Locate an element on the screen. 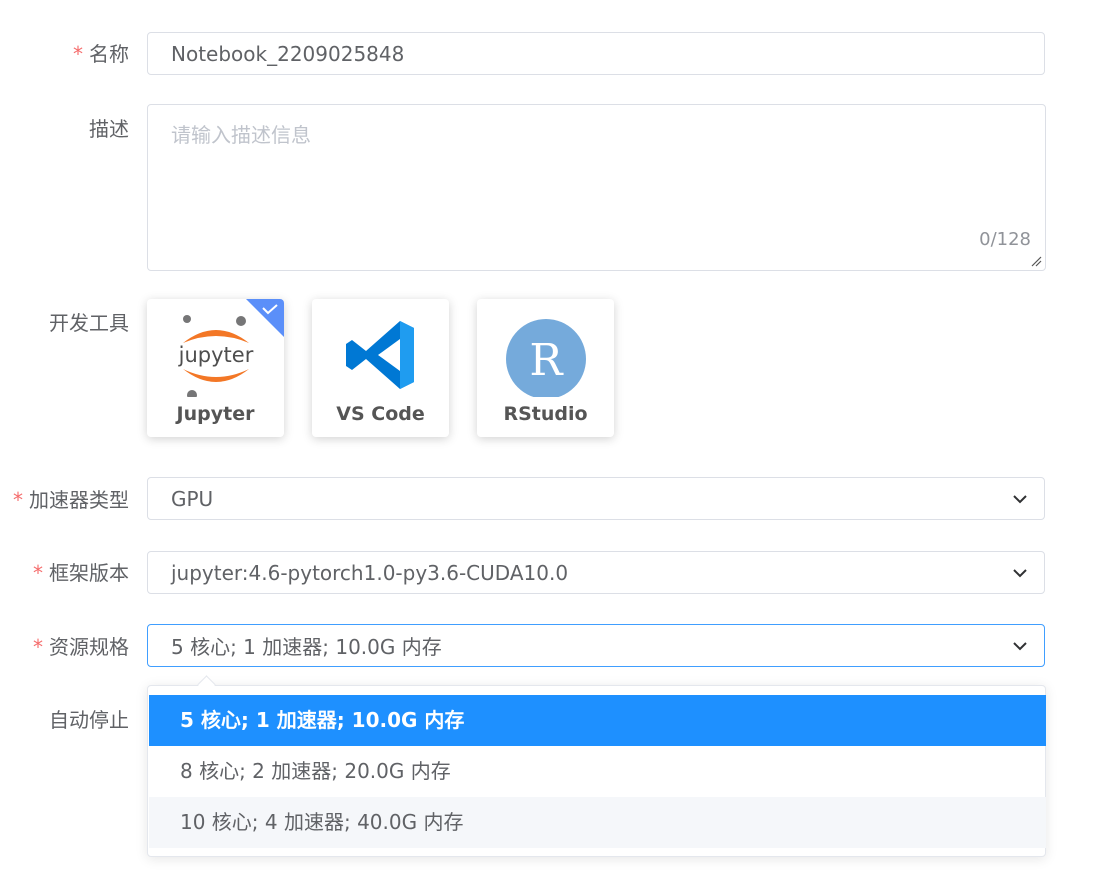 Image resolution: width=1104 pixels, height=883 pixels. accelerator-type-label: * 加速器类型 is located at coordinates (71, 500).